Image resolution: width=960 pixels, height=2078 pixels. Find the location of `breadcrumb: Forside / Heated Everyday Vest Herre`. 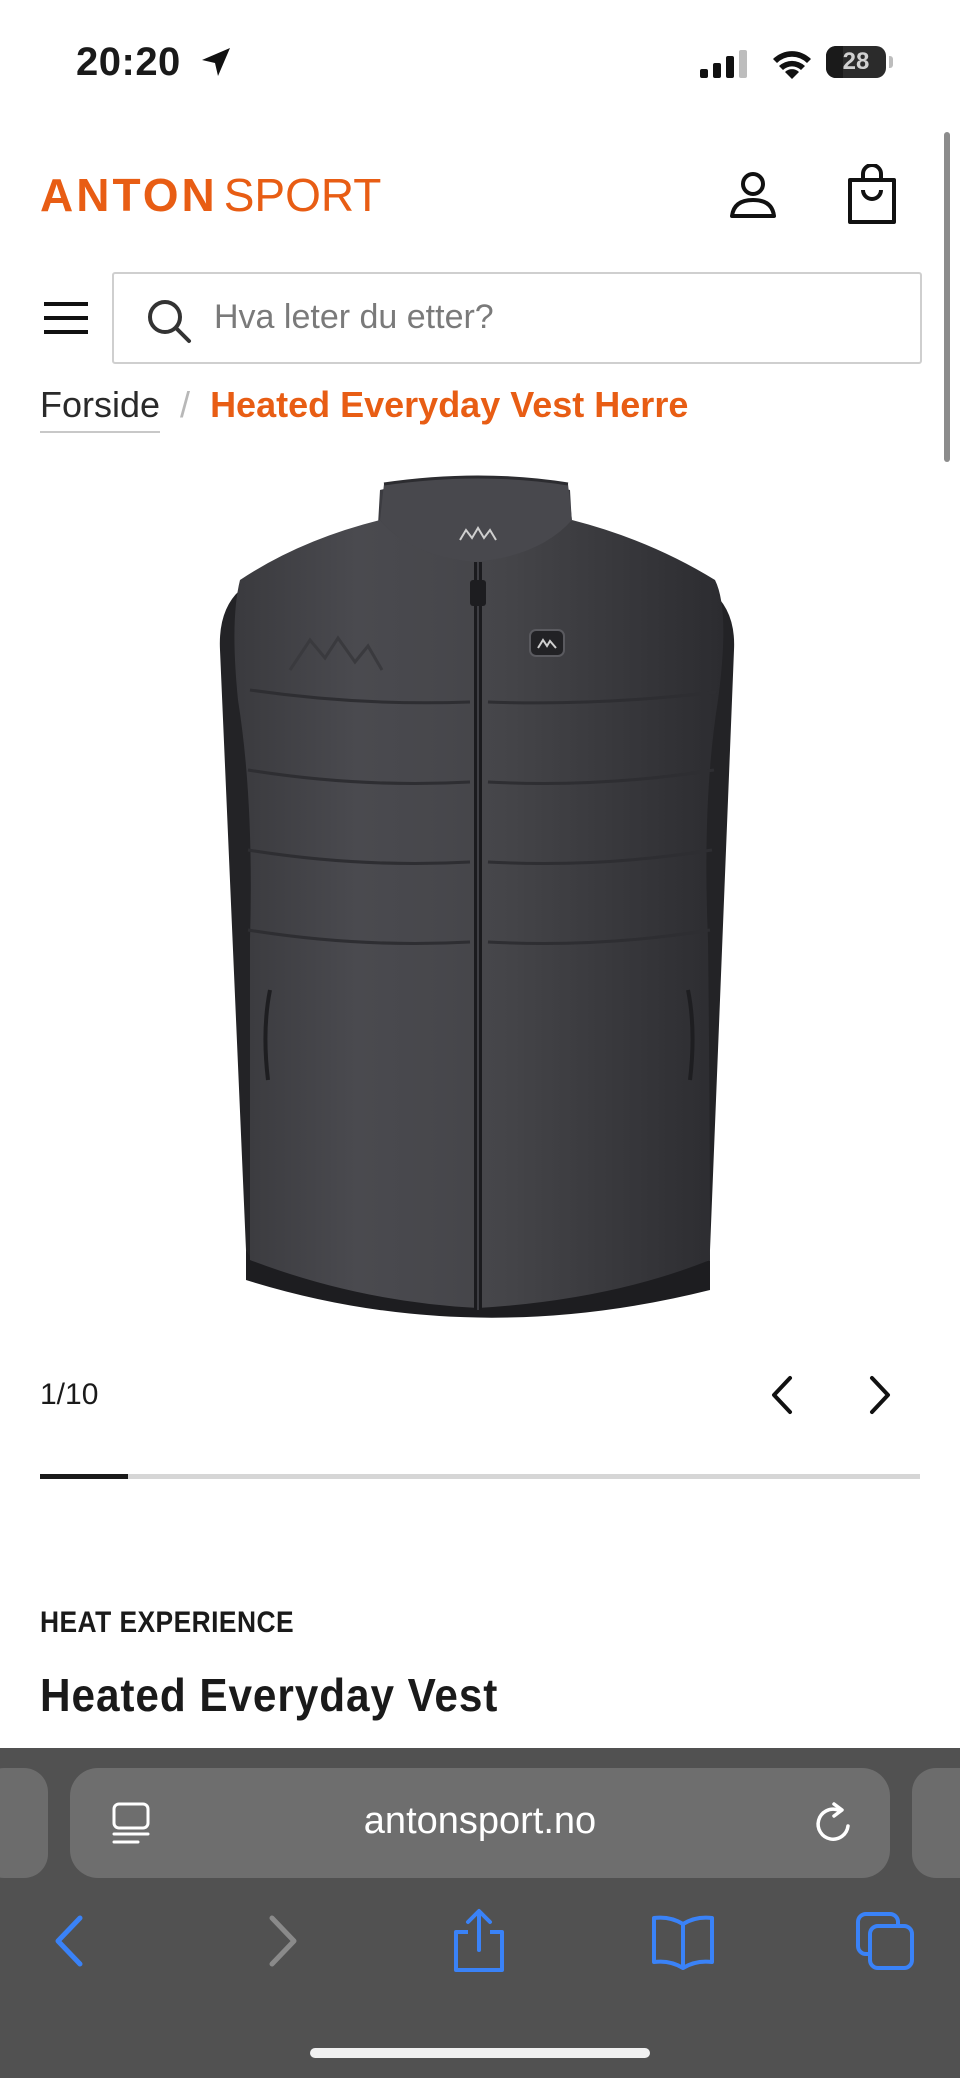

breadcrumb: Forside / Heated Everyday Vest Herre is located at coordinates (364, 408).